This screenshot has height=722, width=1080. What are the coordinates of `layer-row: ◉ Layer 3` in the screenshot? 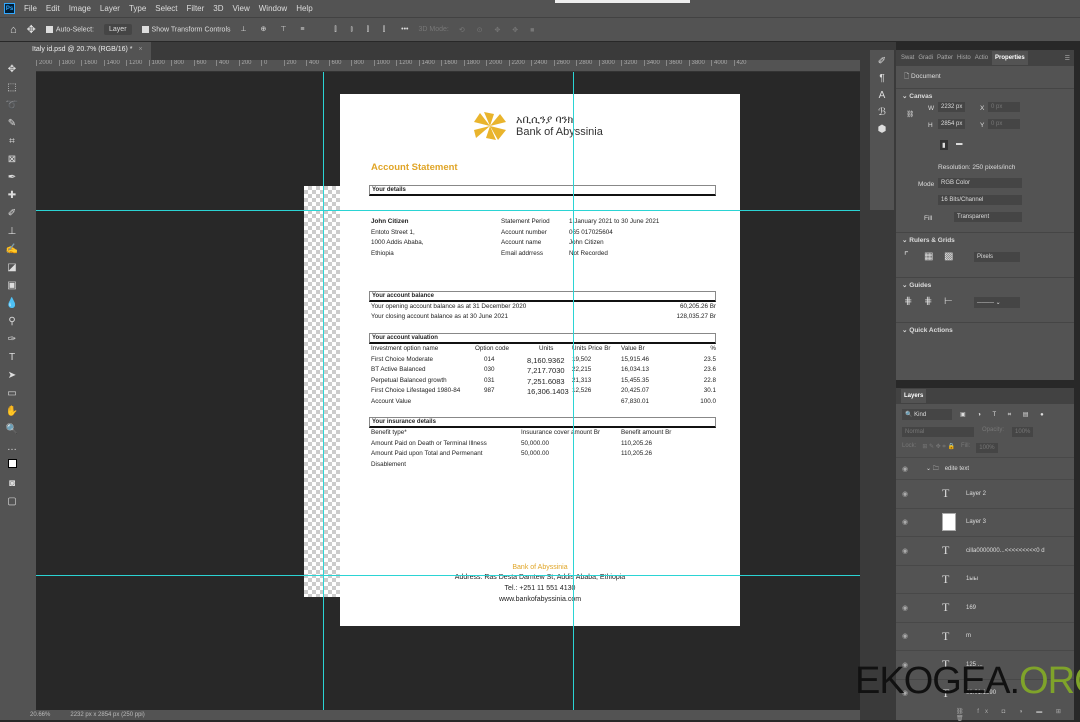 It's located at (985, 522).